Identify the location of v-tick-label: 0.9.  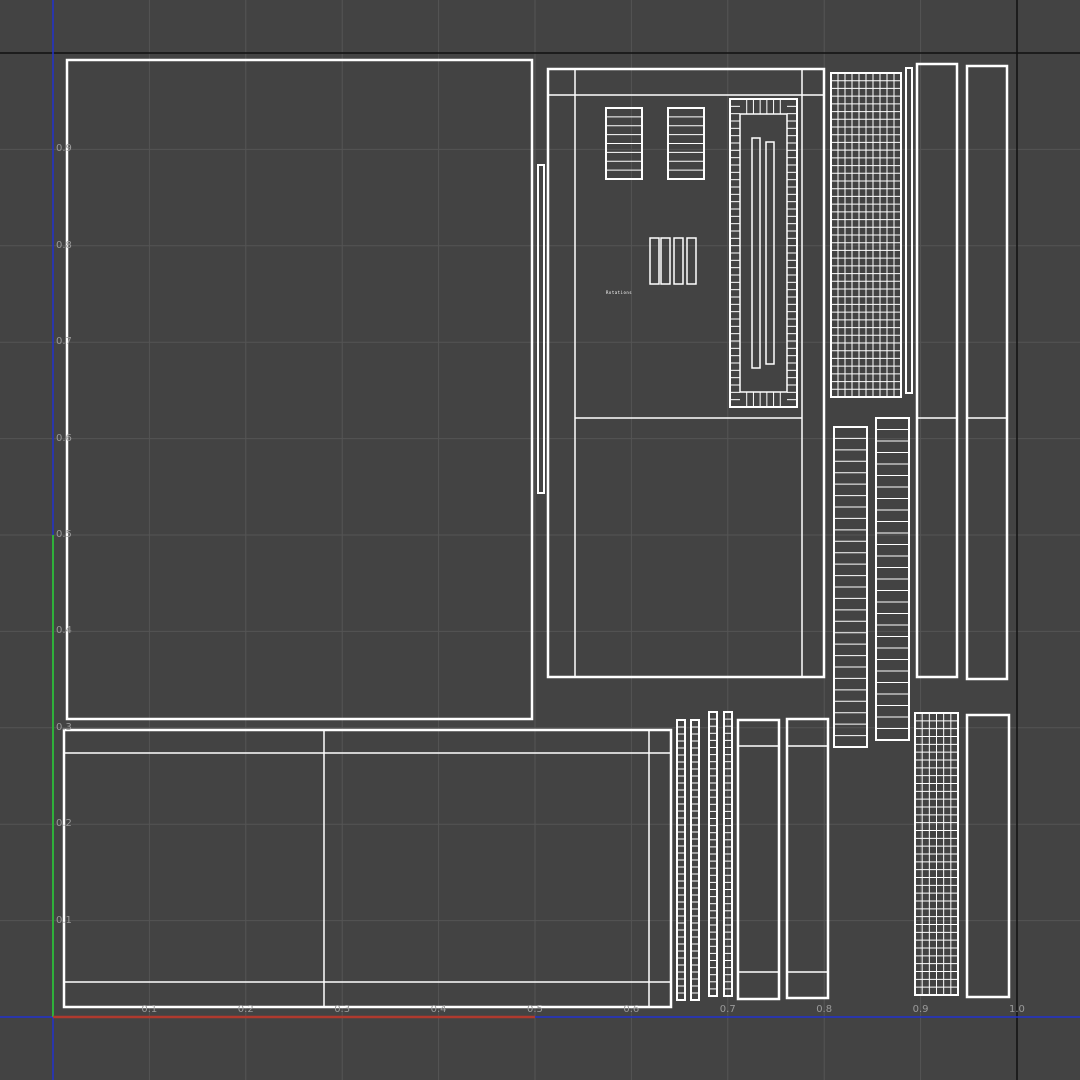
(64, 149).